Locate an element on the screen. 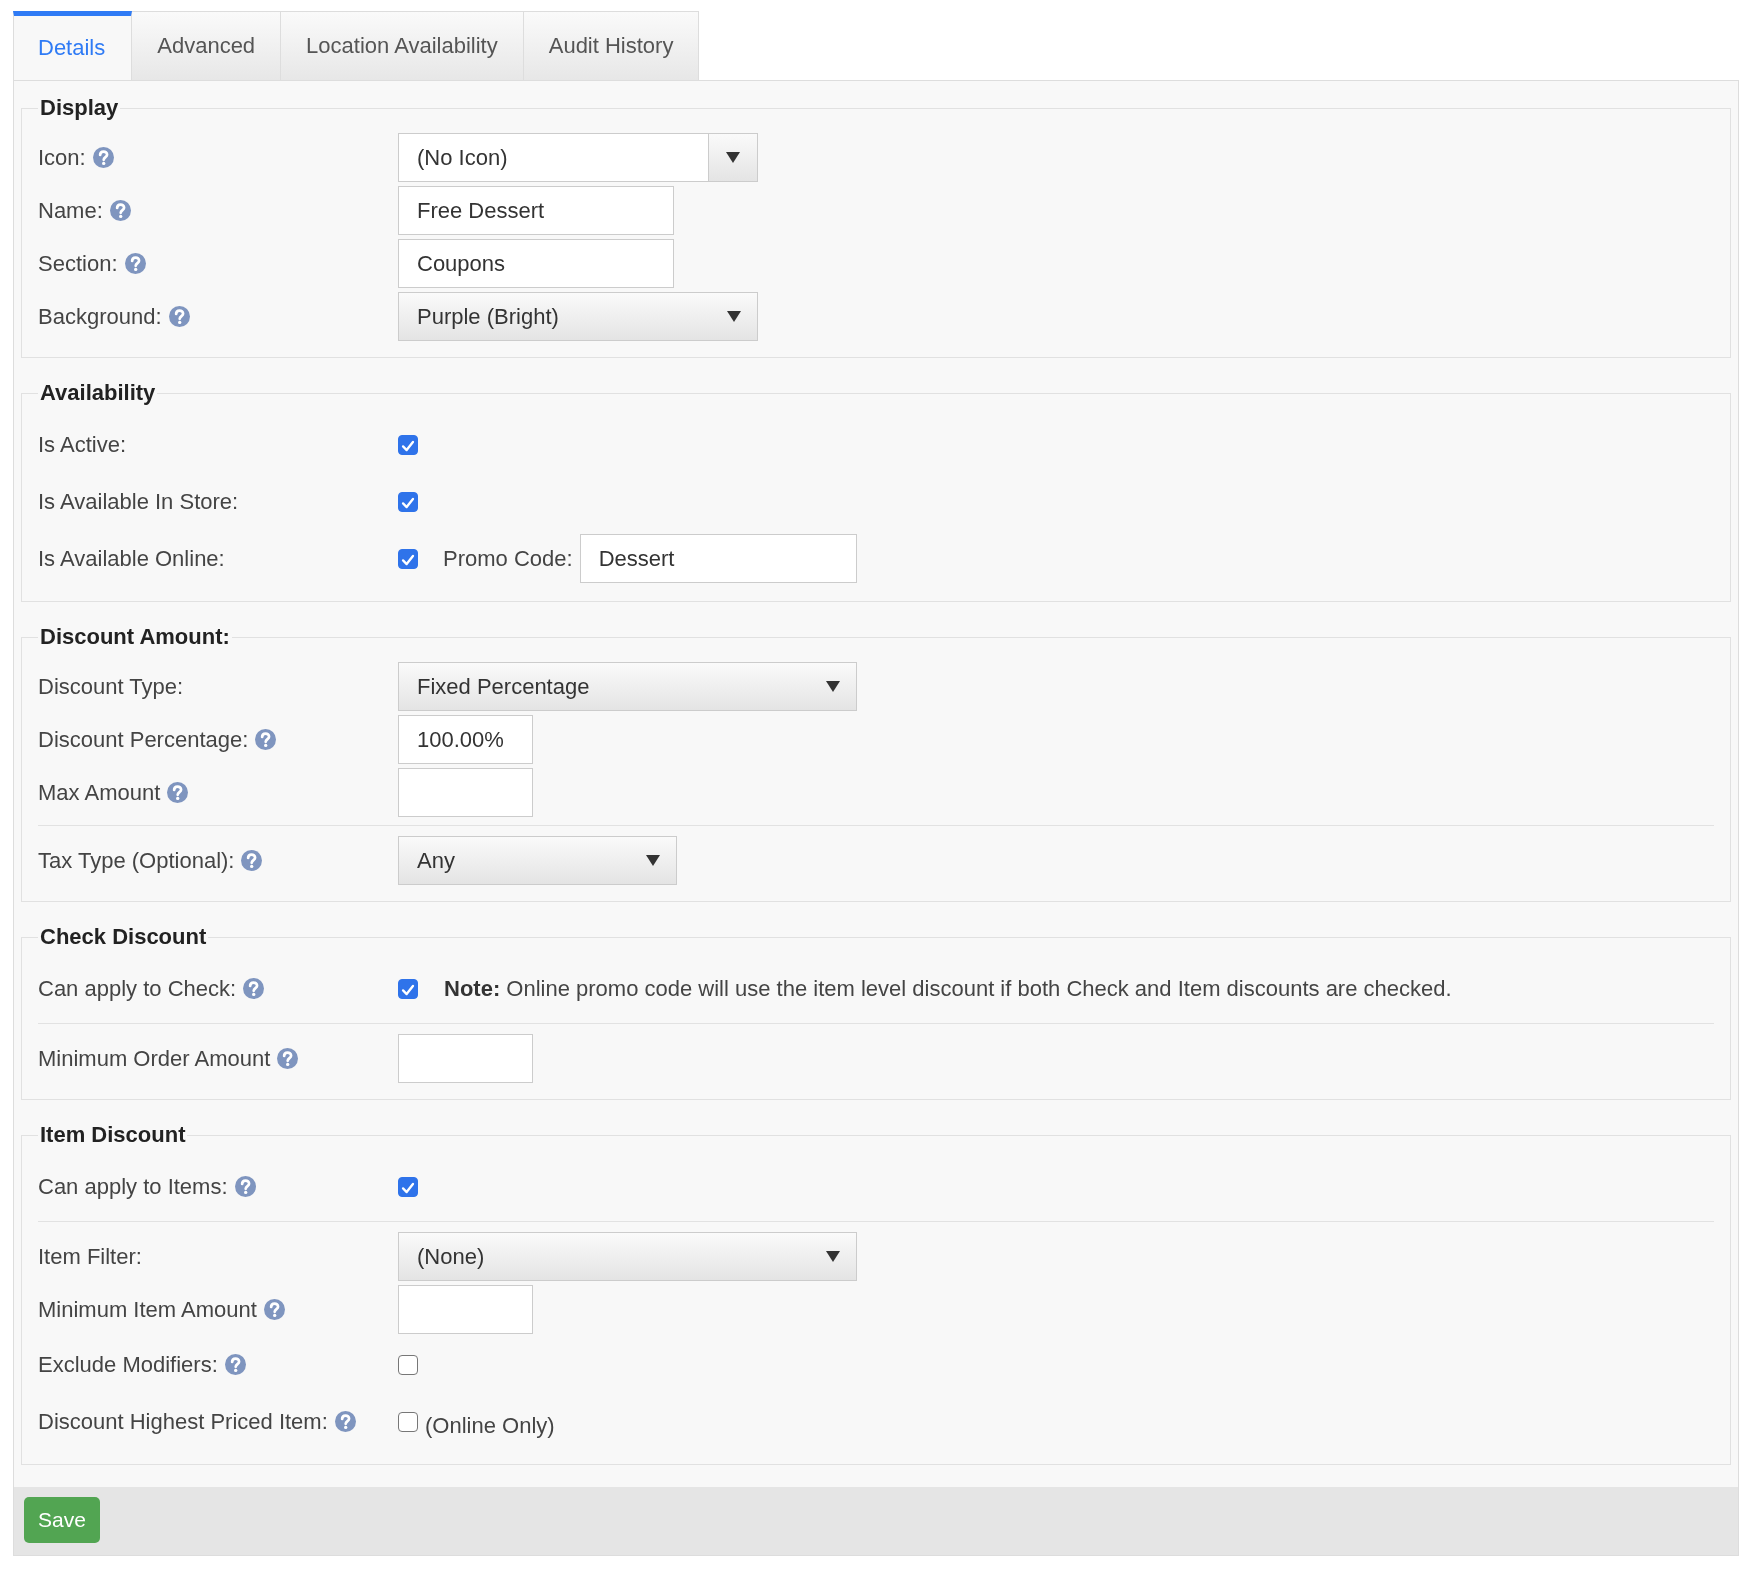  section-title: Discount Amount: is located at coordinates (135, 637).